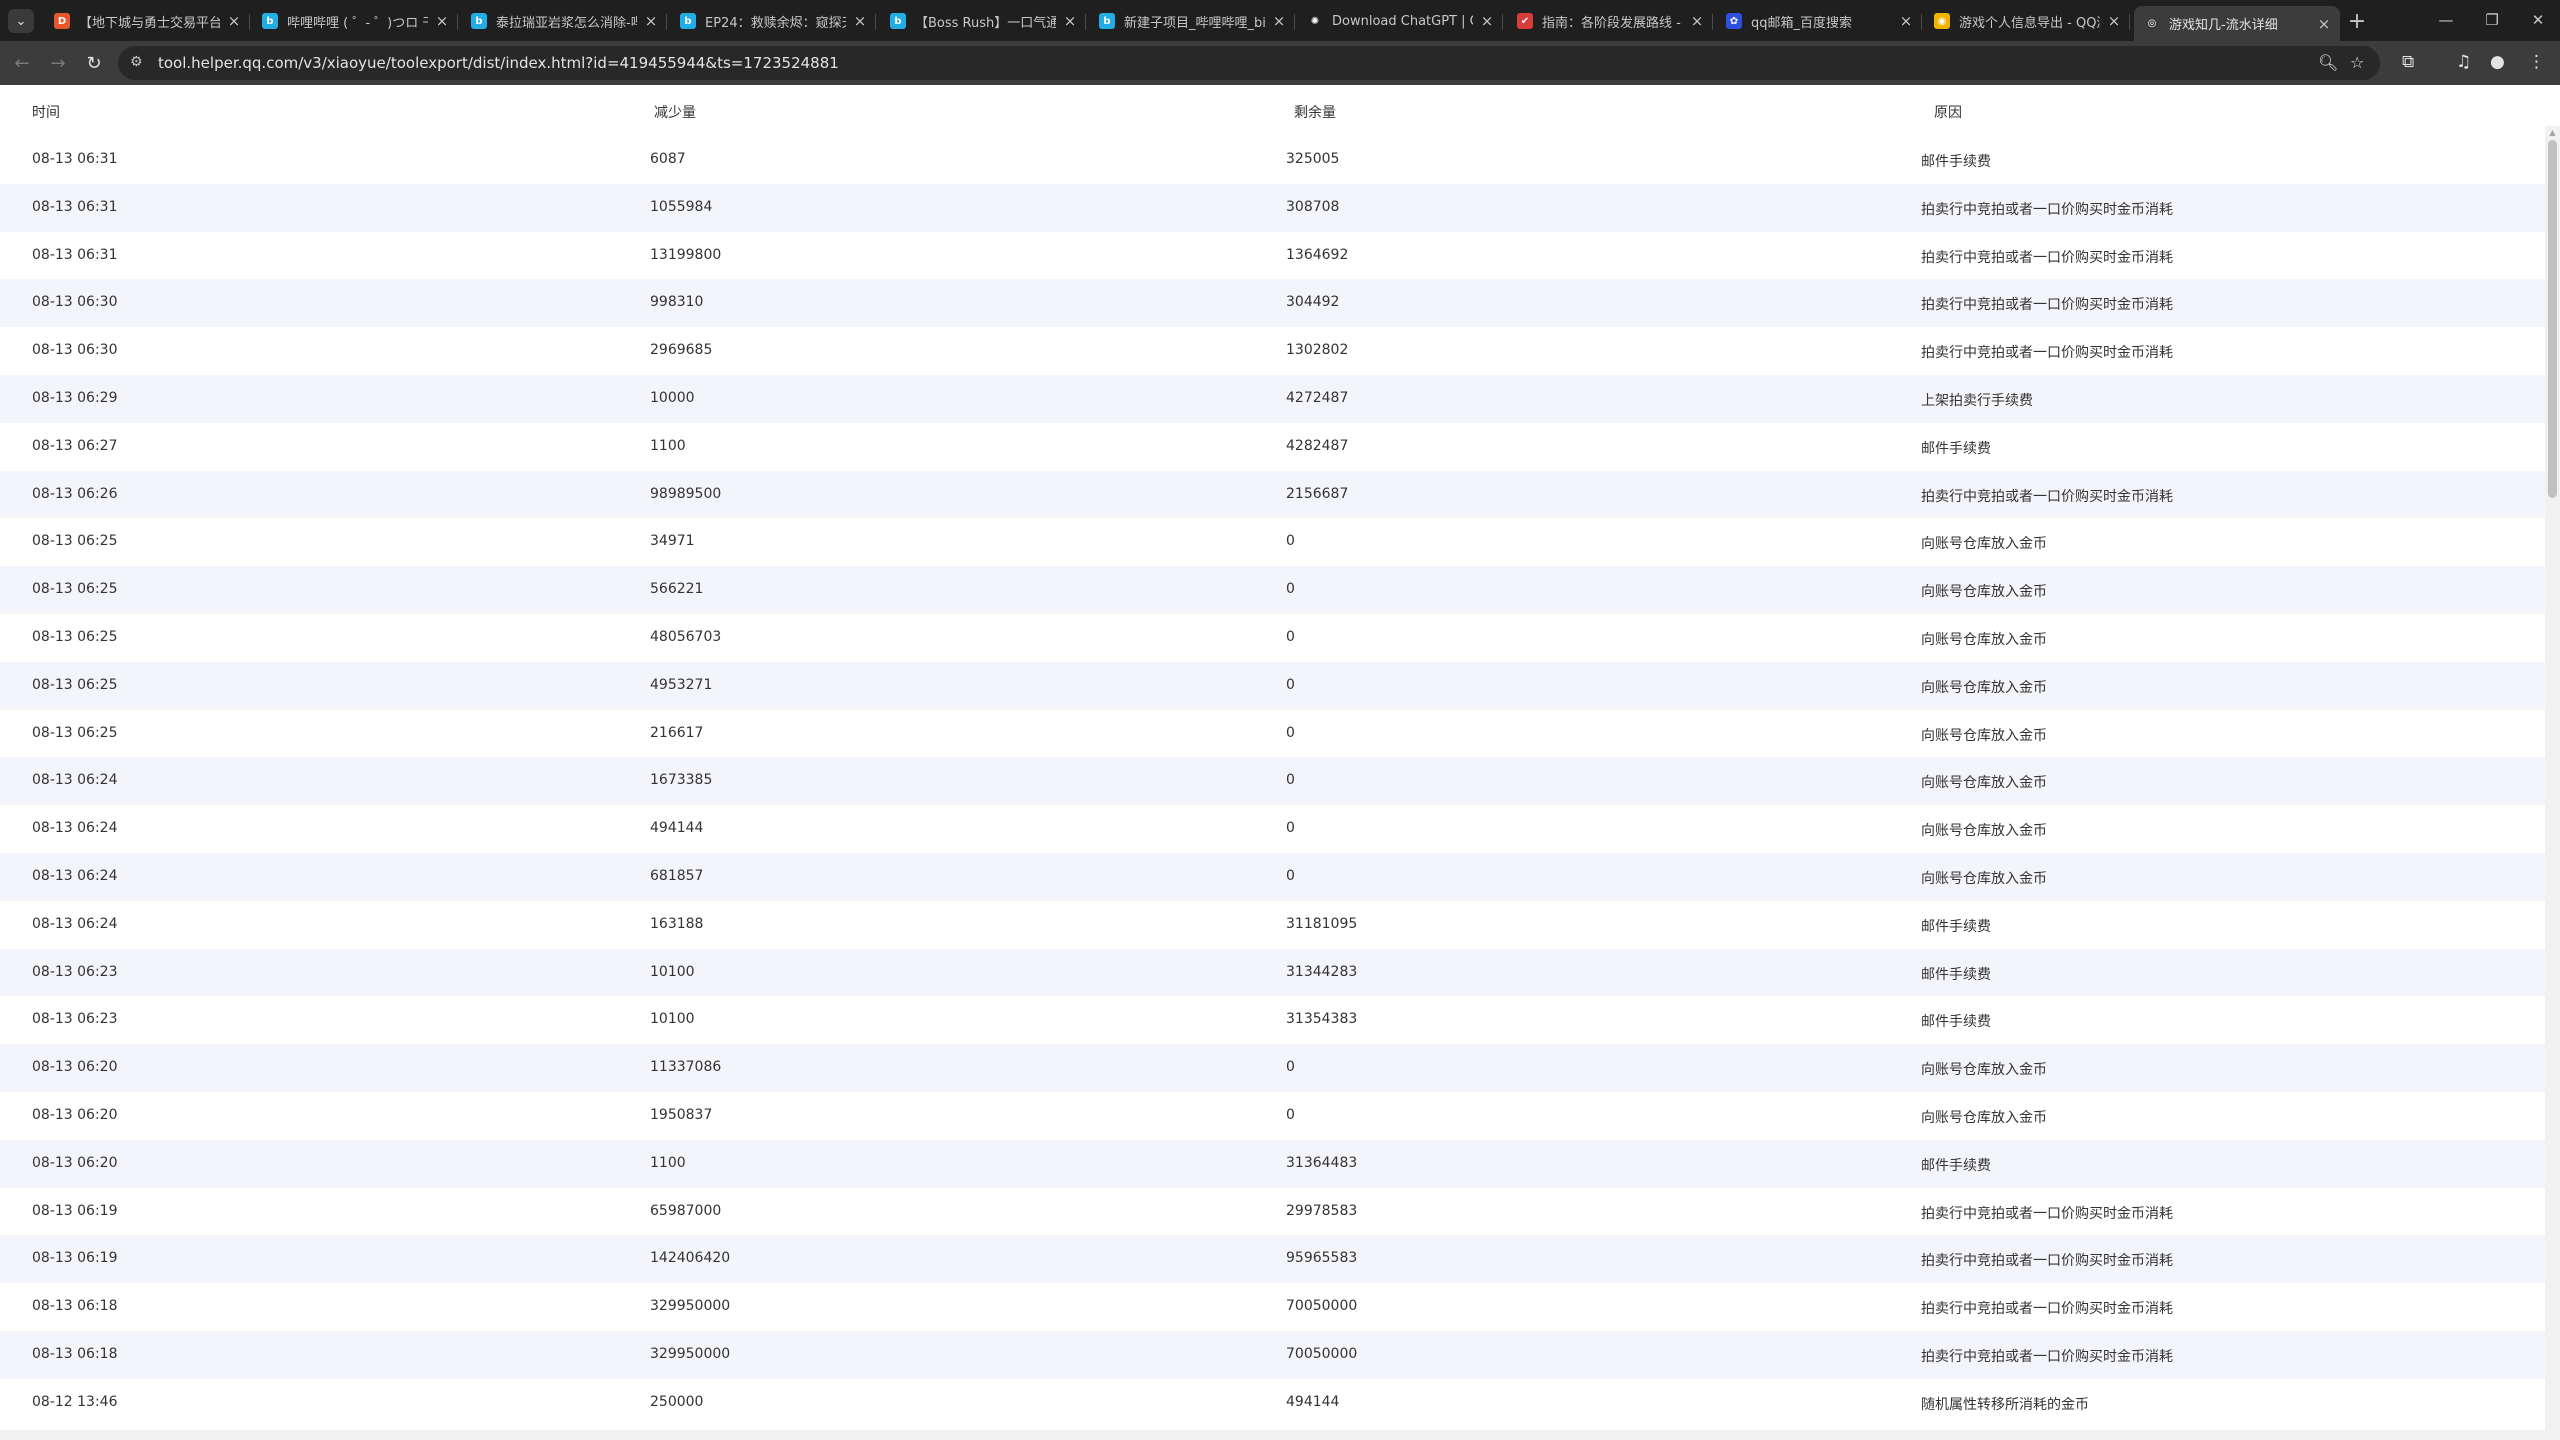 The image size is (2560, 1440). I want to click on table-row: 08-13 06:24 163188 31181095 邮件手续费, so click(1272, 924).